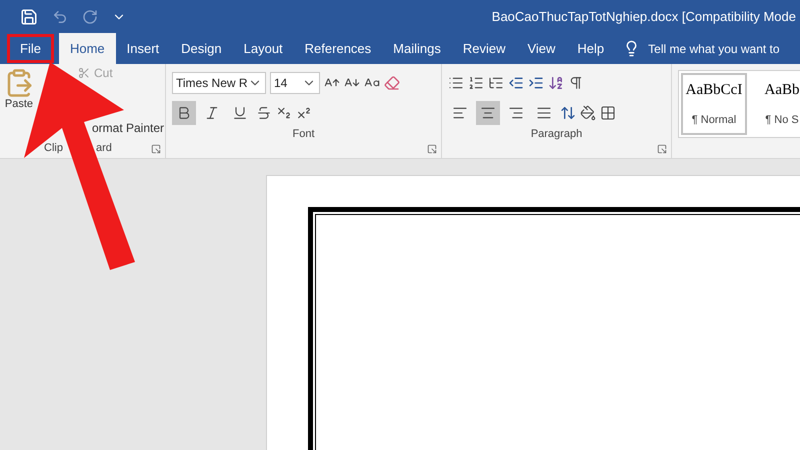 This screenshot has width=800, height=450. I want to click on shading-icon, so click(588, 113).